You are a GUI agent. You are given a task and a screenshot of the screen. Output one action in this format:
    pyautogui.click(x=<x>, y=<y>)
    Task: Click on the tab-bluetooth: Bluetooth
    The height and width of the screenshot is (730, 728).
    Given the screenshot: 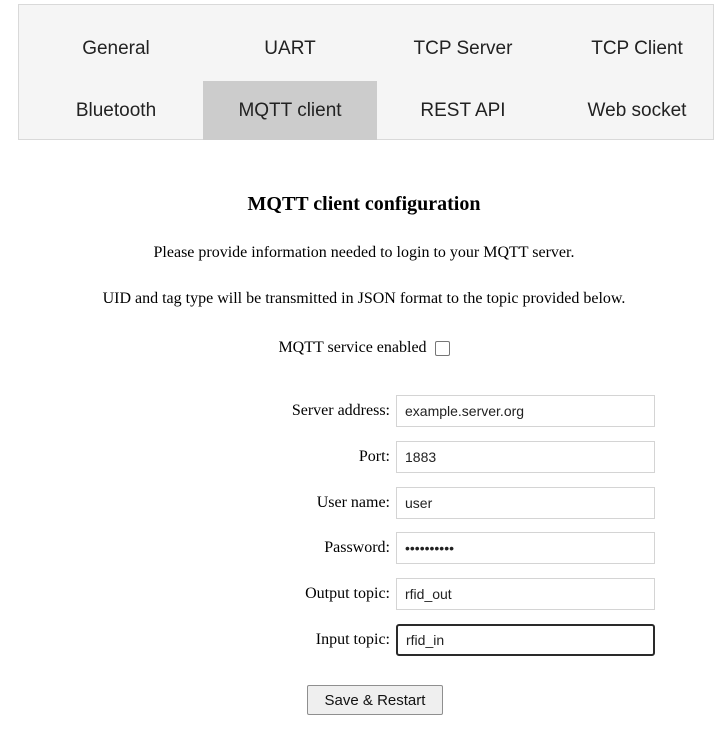 What is the action you would take?
    pyautogui.click(x=116, y=110)
    